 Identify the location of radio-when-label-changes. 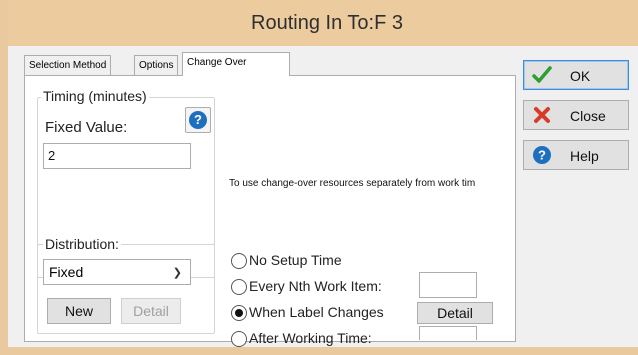
(239, 313).